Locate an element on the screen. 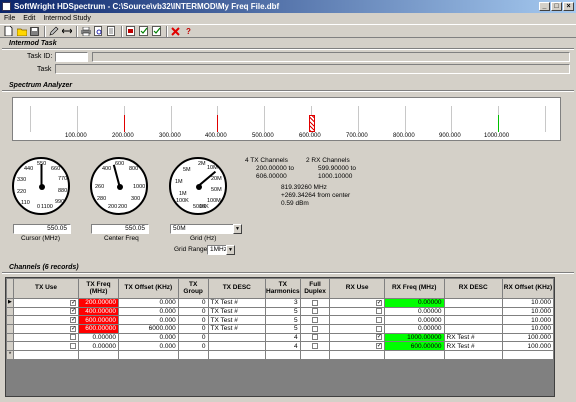 This screenshot has width=576, height=402. edit-icon is located at coordinates (53, 31).